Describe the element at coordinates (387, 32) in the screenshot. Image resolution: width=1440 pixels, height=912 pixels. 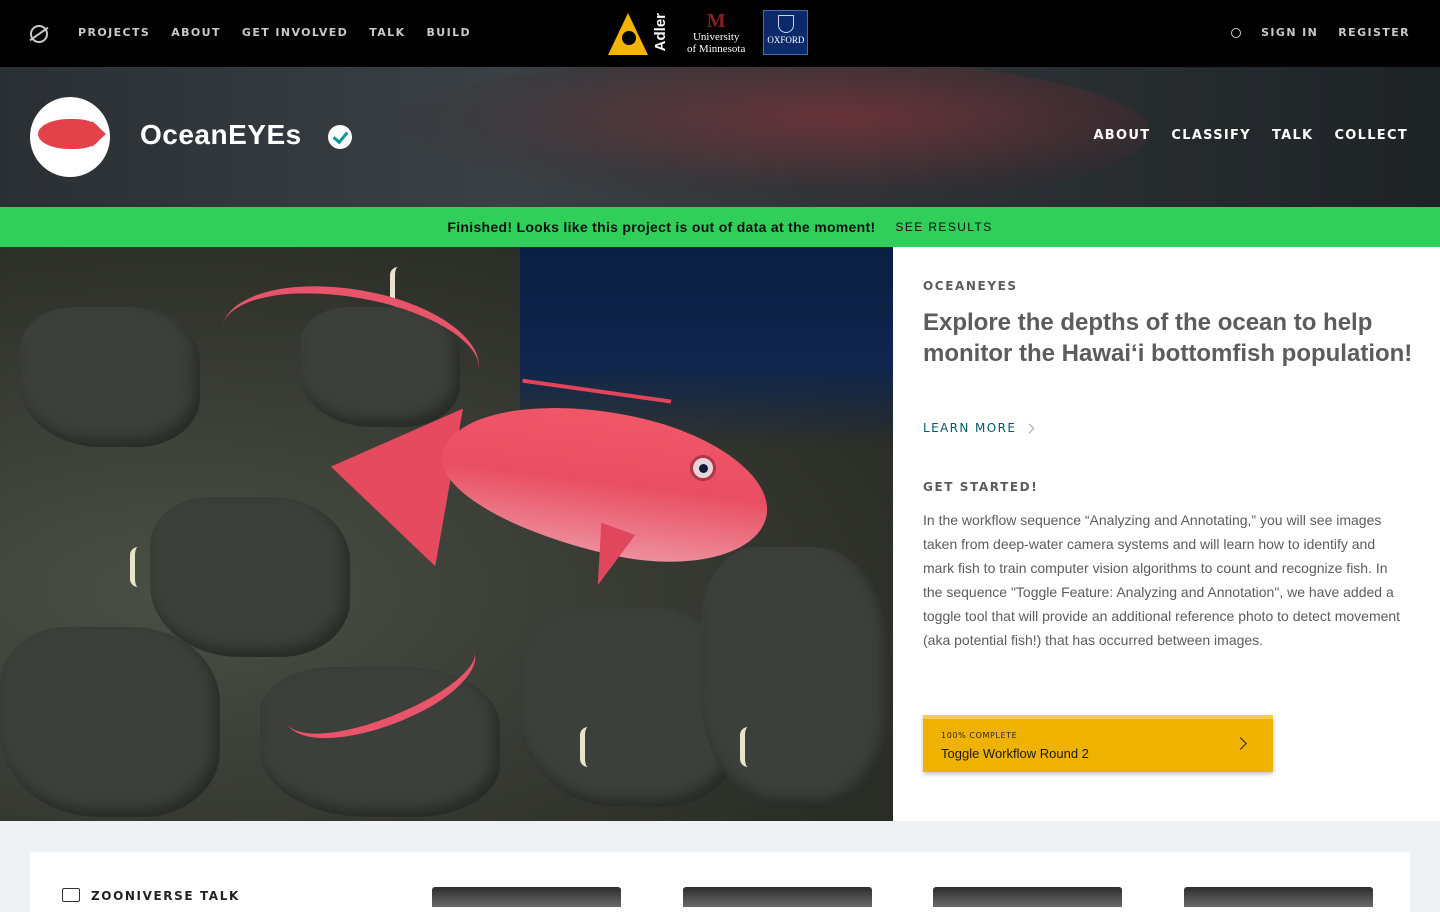
I see `nav-talk: TALK` at that location.